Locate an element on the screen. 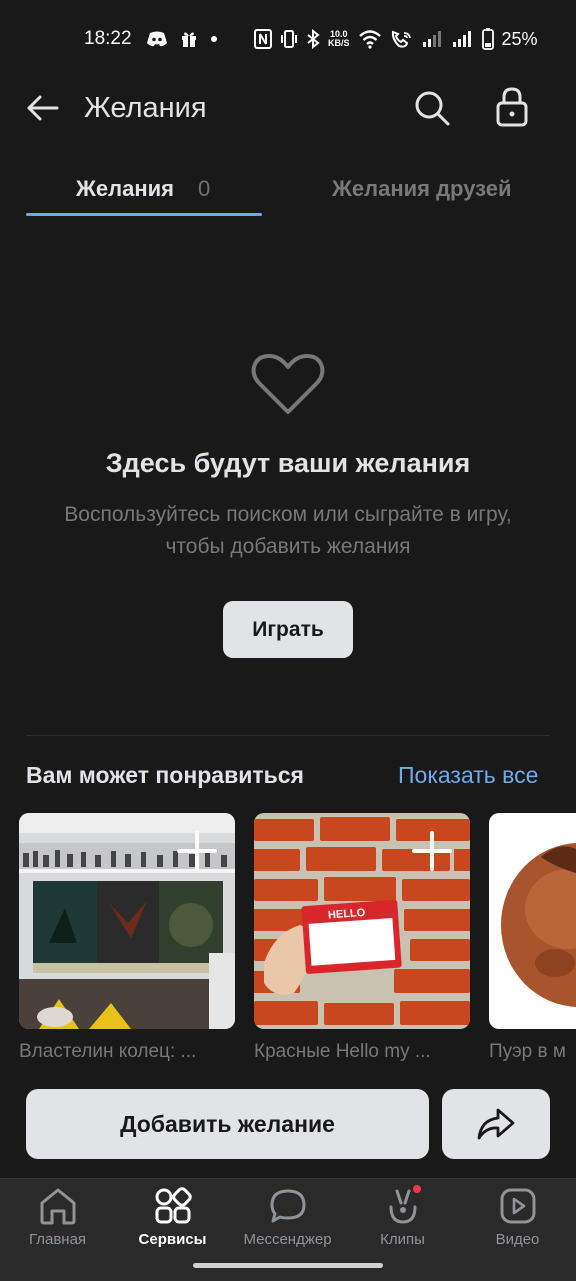 The width and height of the screenshot is (576, 1281). video-icon is located at coordinates (518, 1206).